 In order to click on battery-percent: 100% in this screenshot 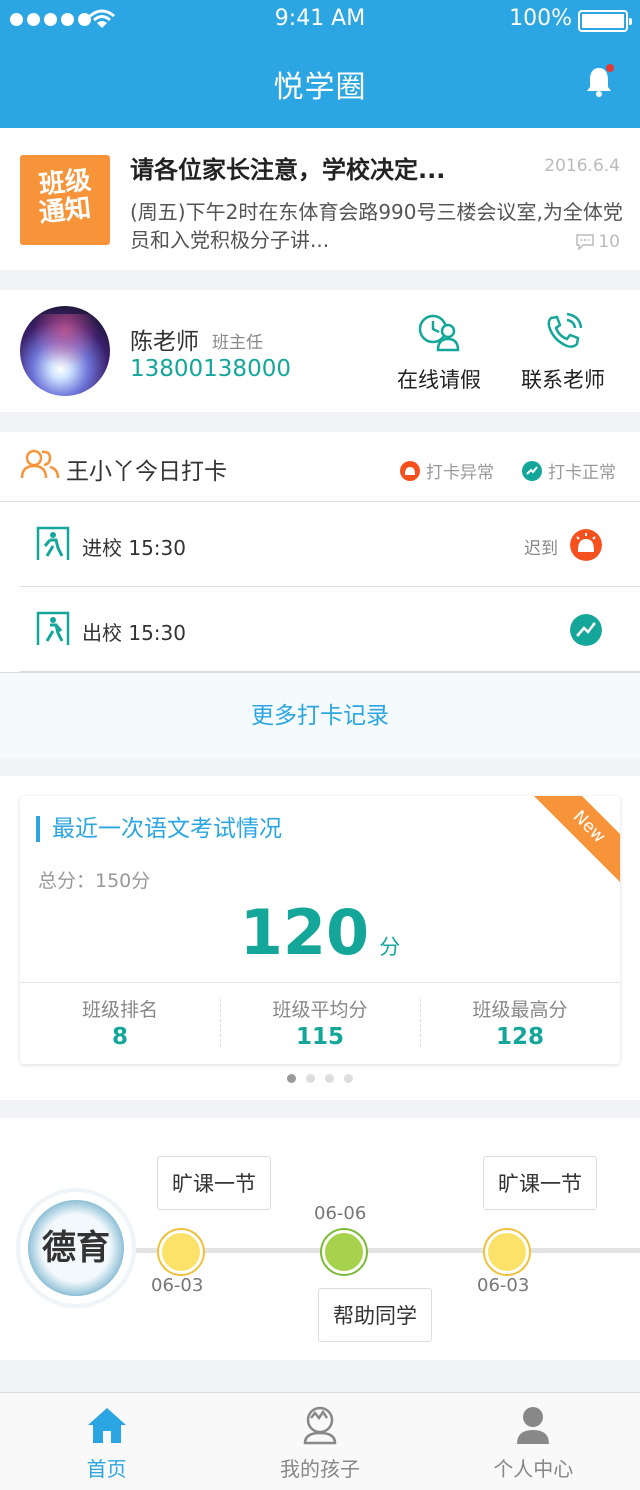, I will do `click(540, 18)`.